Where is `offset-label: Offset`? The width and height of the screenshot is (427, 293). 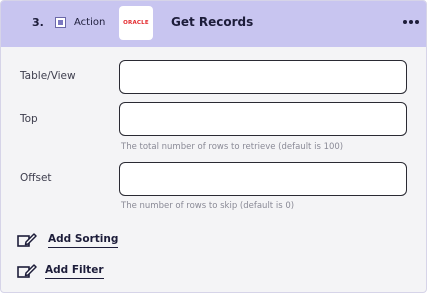 offset-label: Offset is located at coordinates (36, 178).